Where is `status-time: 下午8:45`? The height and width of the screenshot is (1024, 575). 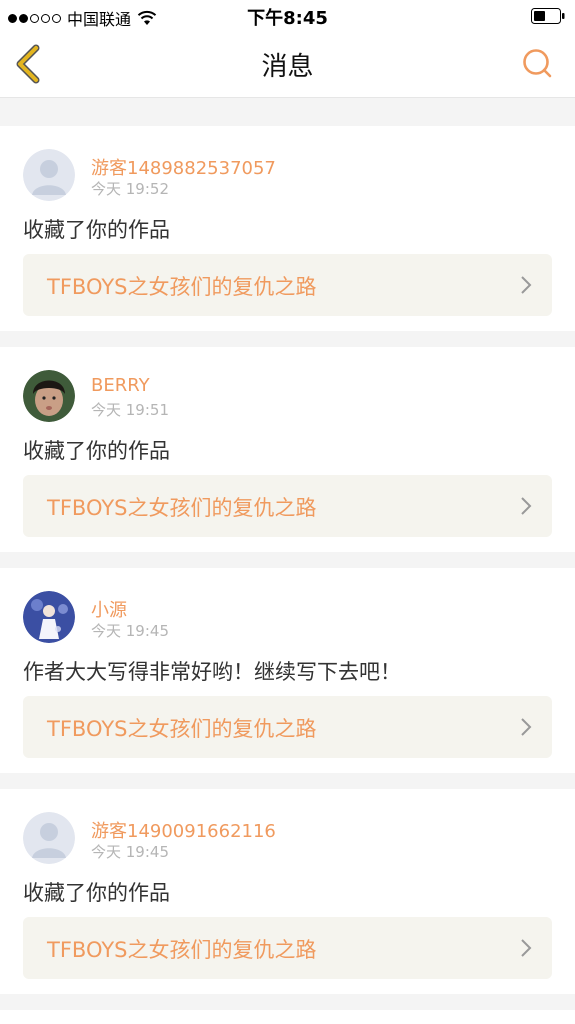
status-time: 下午8:45 is located at coordinates (287, 18).